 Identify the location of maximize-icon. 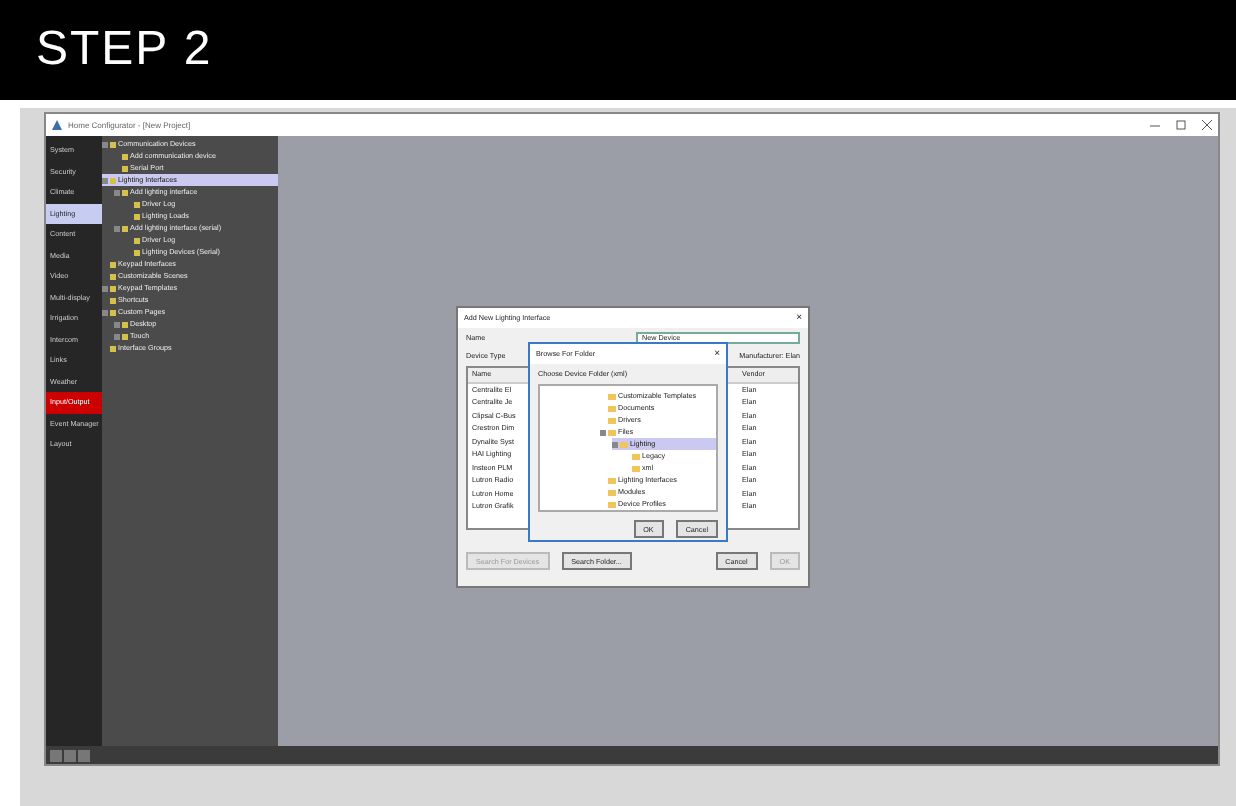
(1181, 125).